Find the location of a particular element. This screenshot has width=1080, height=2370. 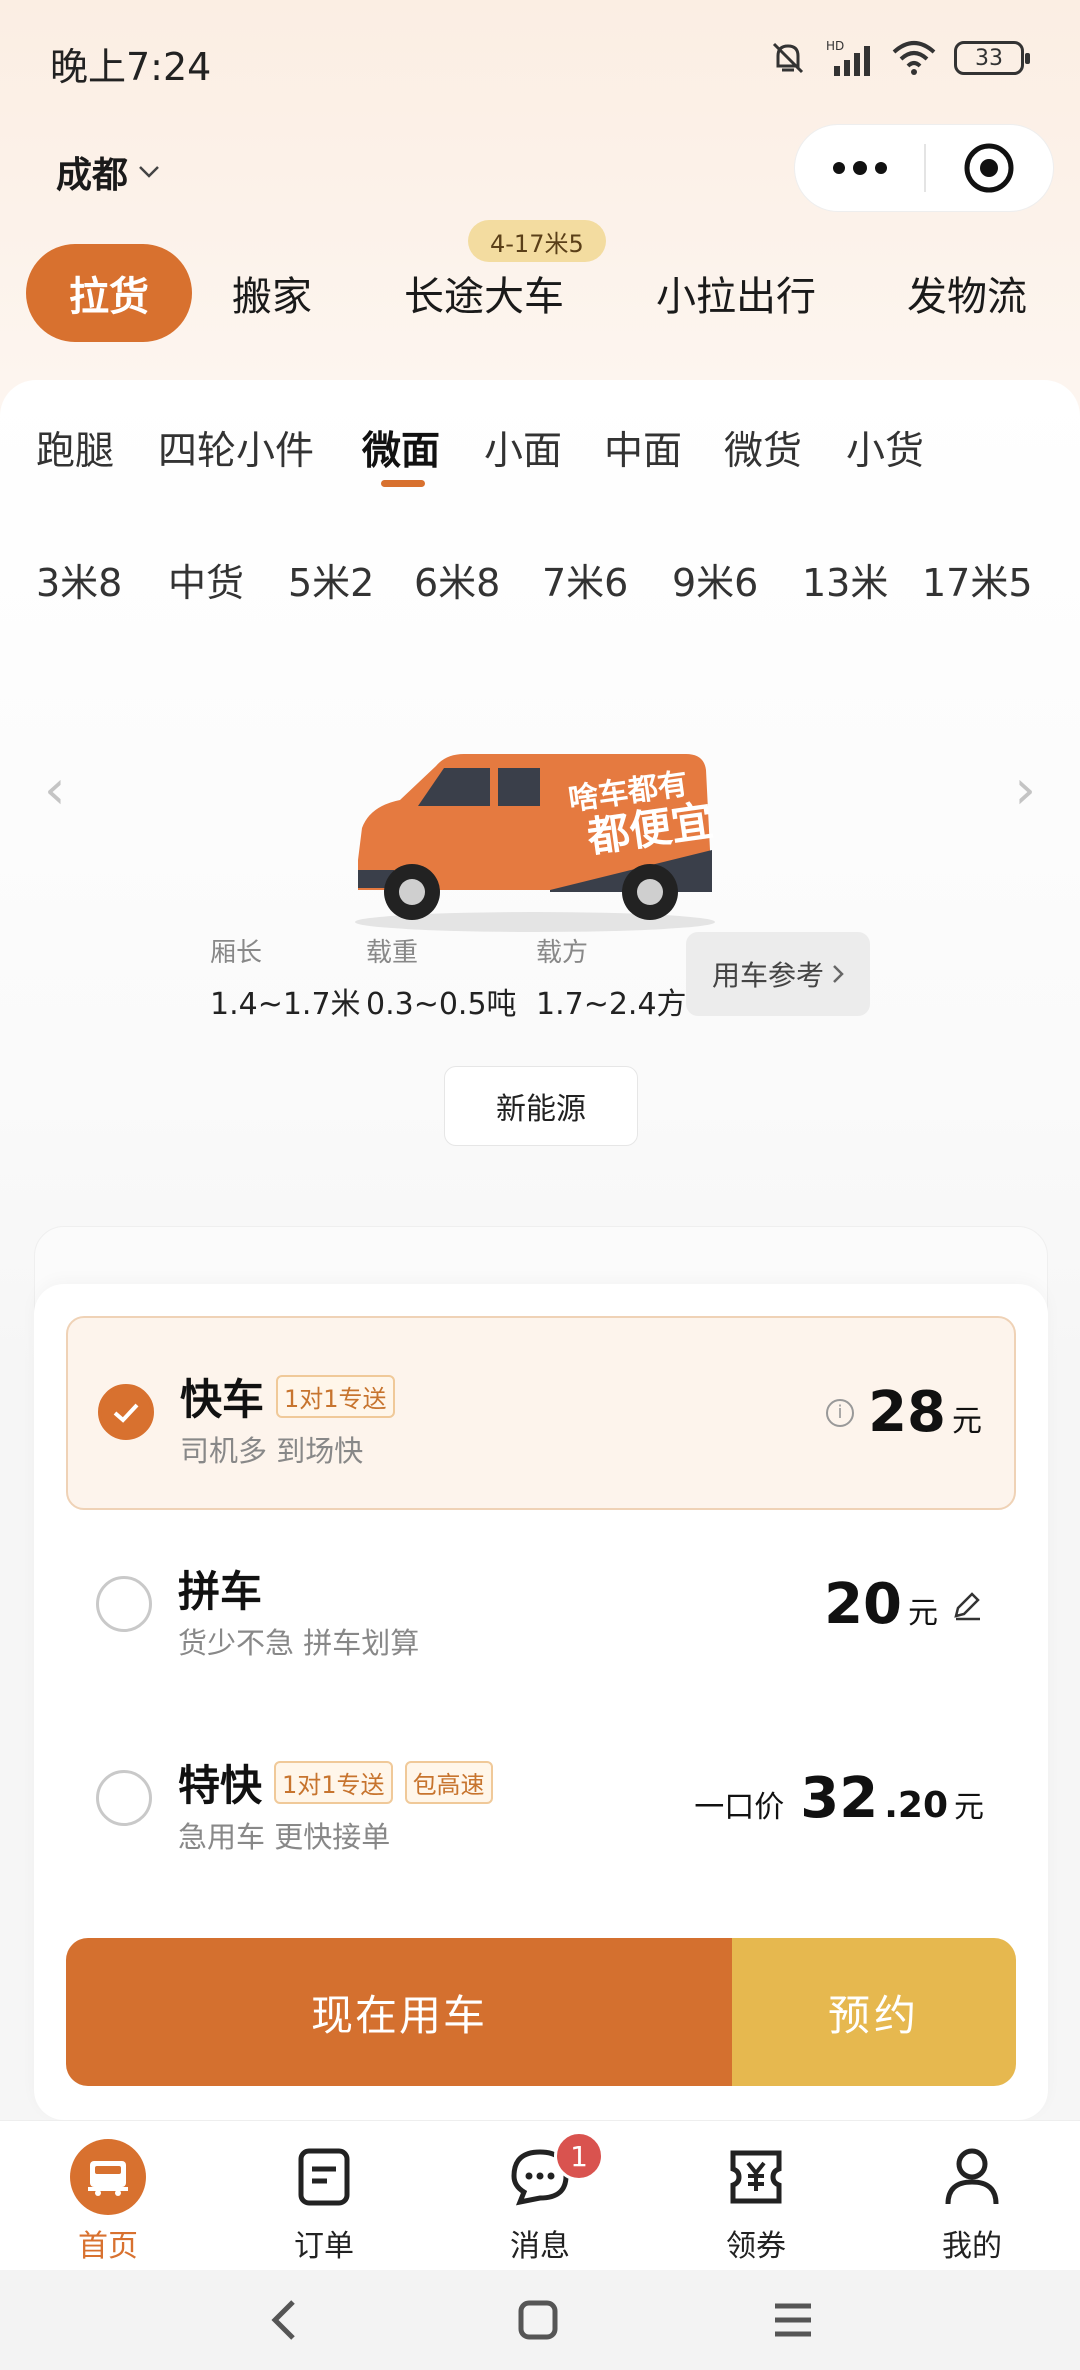

close-miniprogram-button is located at coordinates (989, 168).